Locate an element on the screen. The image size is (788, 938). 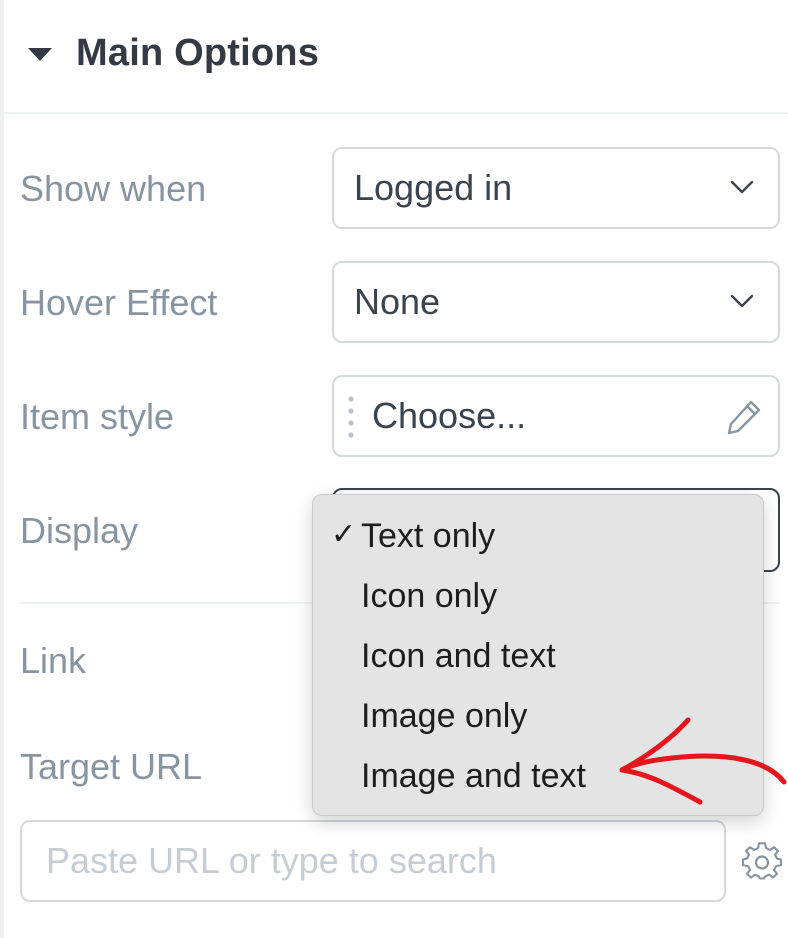
hover-effect-value: None is located at coordinates (397, 301).